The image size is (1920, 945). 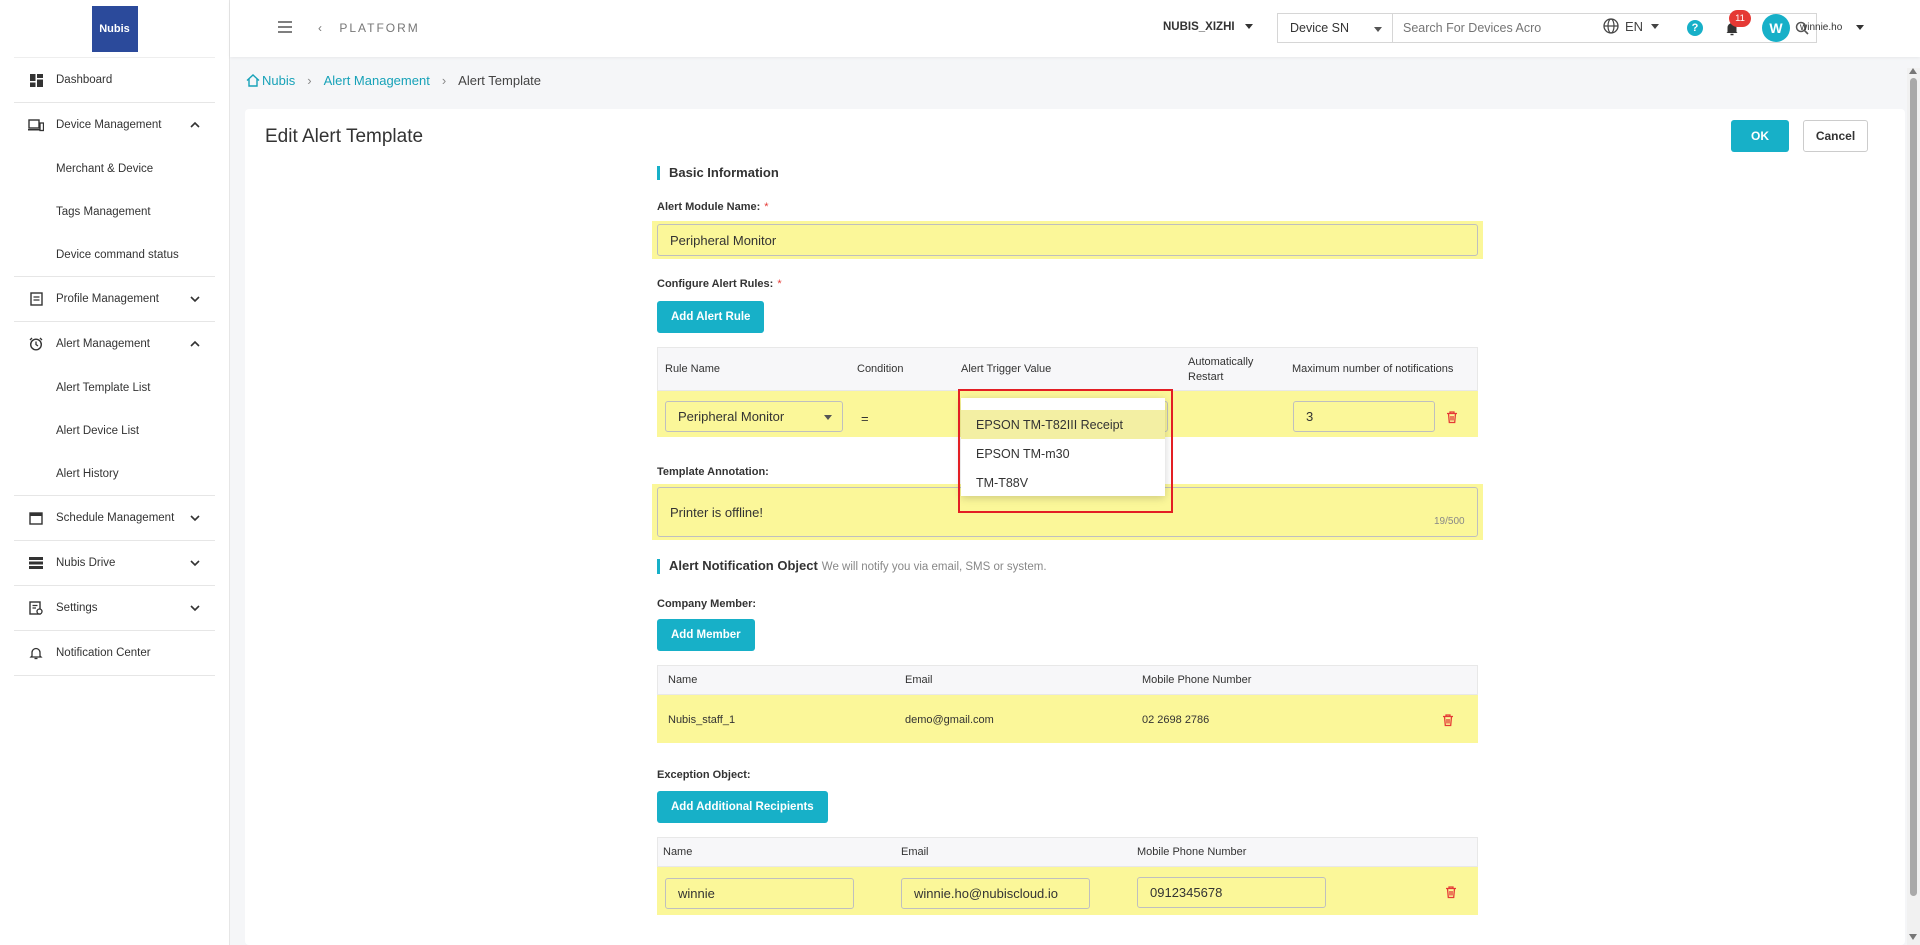 I want to click on org-selector: NUBIS_XIZHI, so click(x=1208, y=27).